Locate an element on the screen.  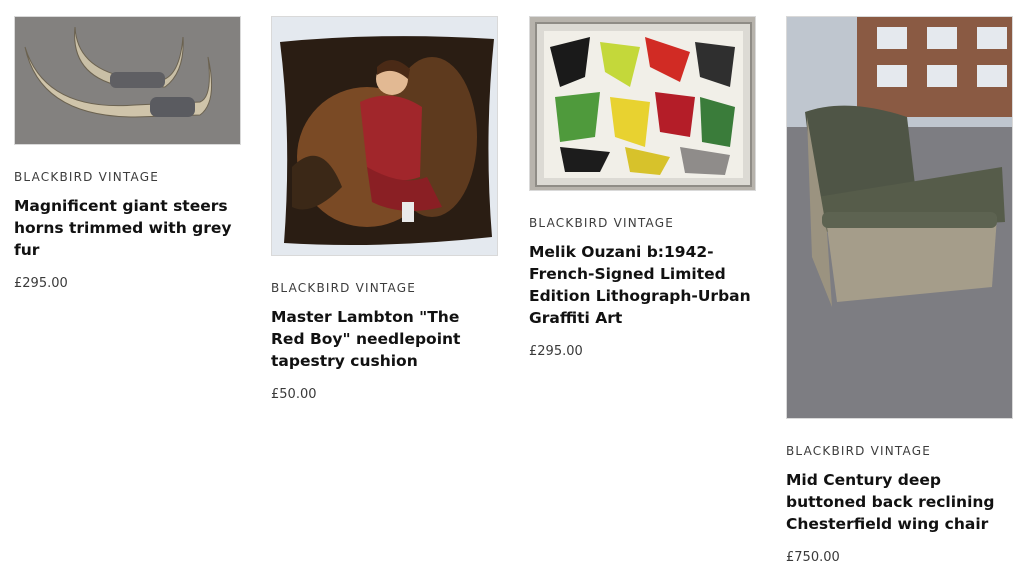
product-price: £750.00 is located at coordinates (813, 557).